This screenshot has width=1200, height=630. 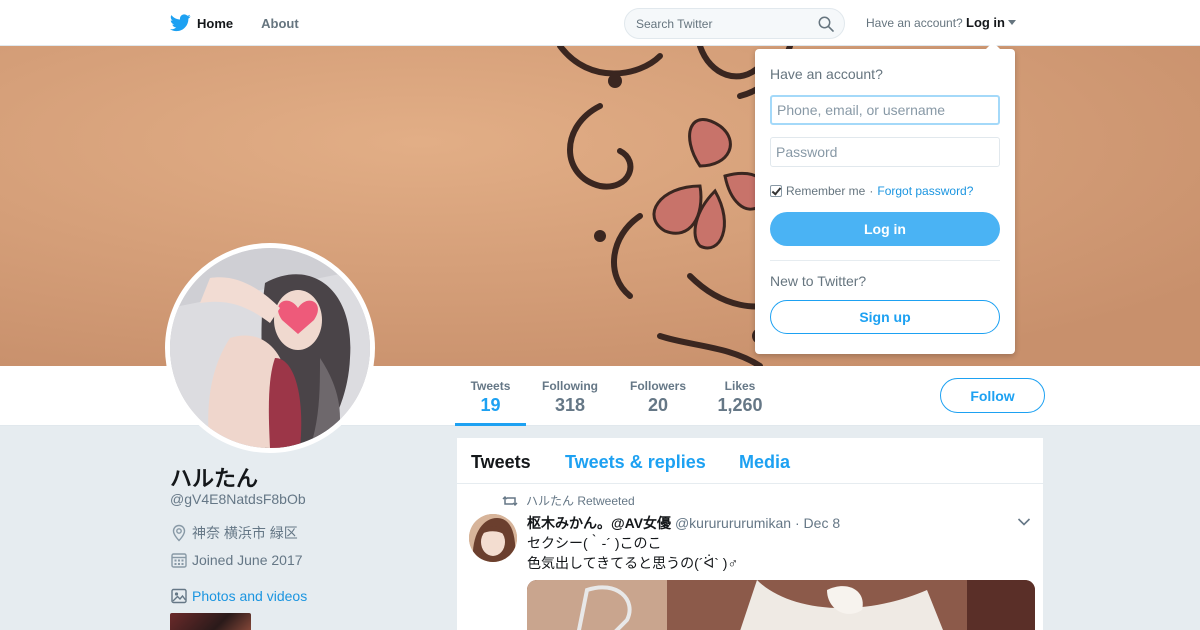 I want to click on stat-followers: Followers 20, so click(x=658, y=396).